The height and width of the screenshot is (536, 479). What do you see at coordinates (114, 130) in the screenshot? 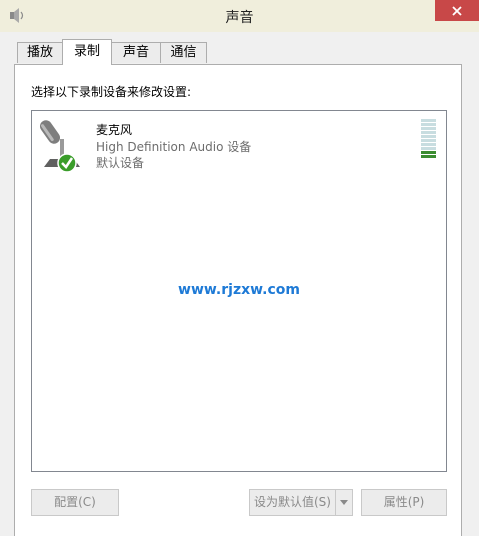
I see `device-name: 麦克风` at bounding box center [114, 130].